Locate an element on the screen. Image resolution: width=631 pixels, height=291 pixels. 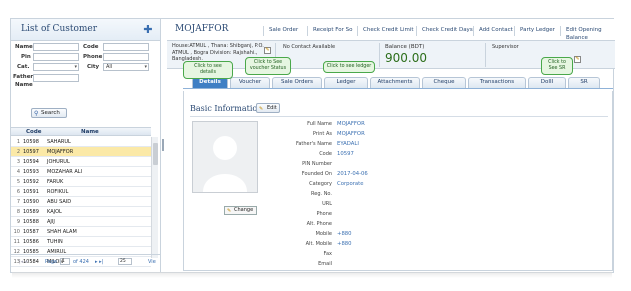
phone-input is located at coordinates (126, 57).